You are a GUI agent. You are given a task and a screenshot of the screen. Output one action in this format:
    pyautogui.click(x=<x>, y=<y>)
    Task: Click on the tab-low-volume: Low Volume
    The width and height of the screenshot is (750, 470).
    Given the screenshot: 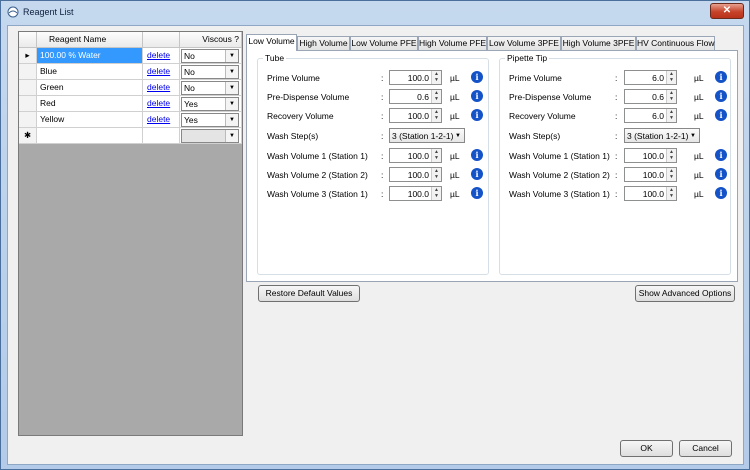 What is the action you would take?
    pyautogui.click(x=271, y=42)
    